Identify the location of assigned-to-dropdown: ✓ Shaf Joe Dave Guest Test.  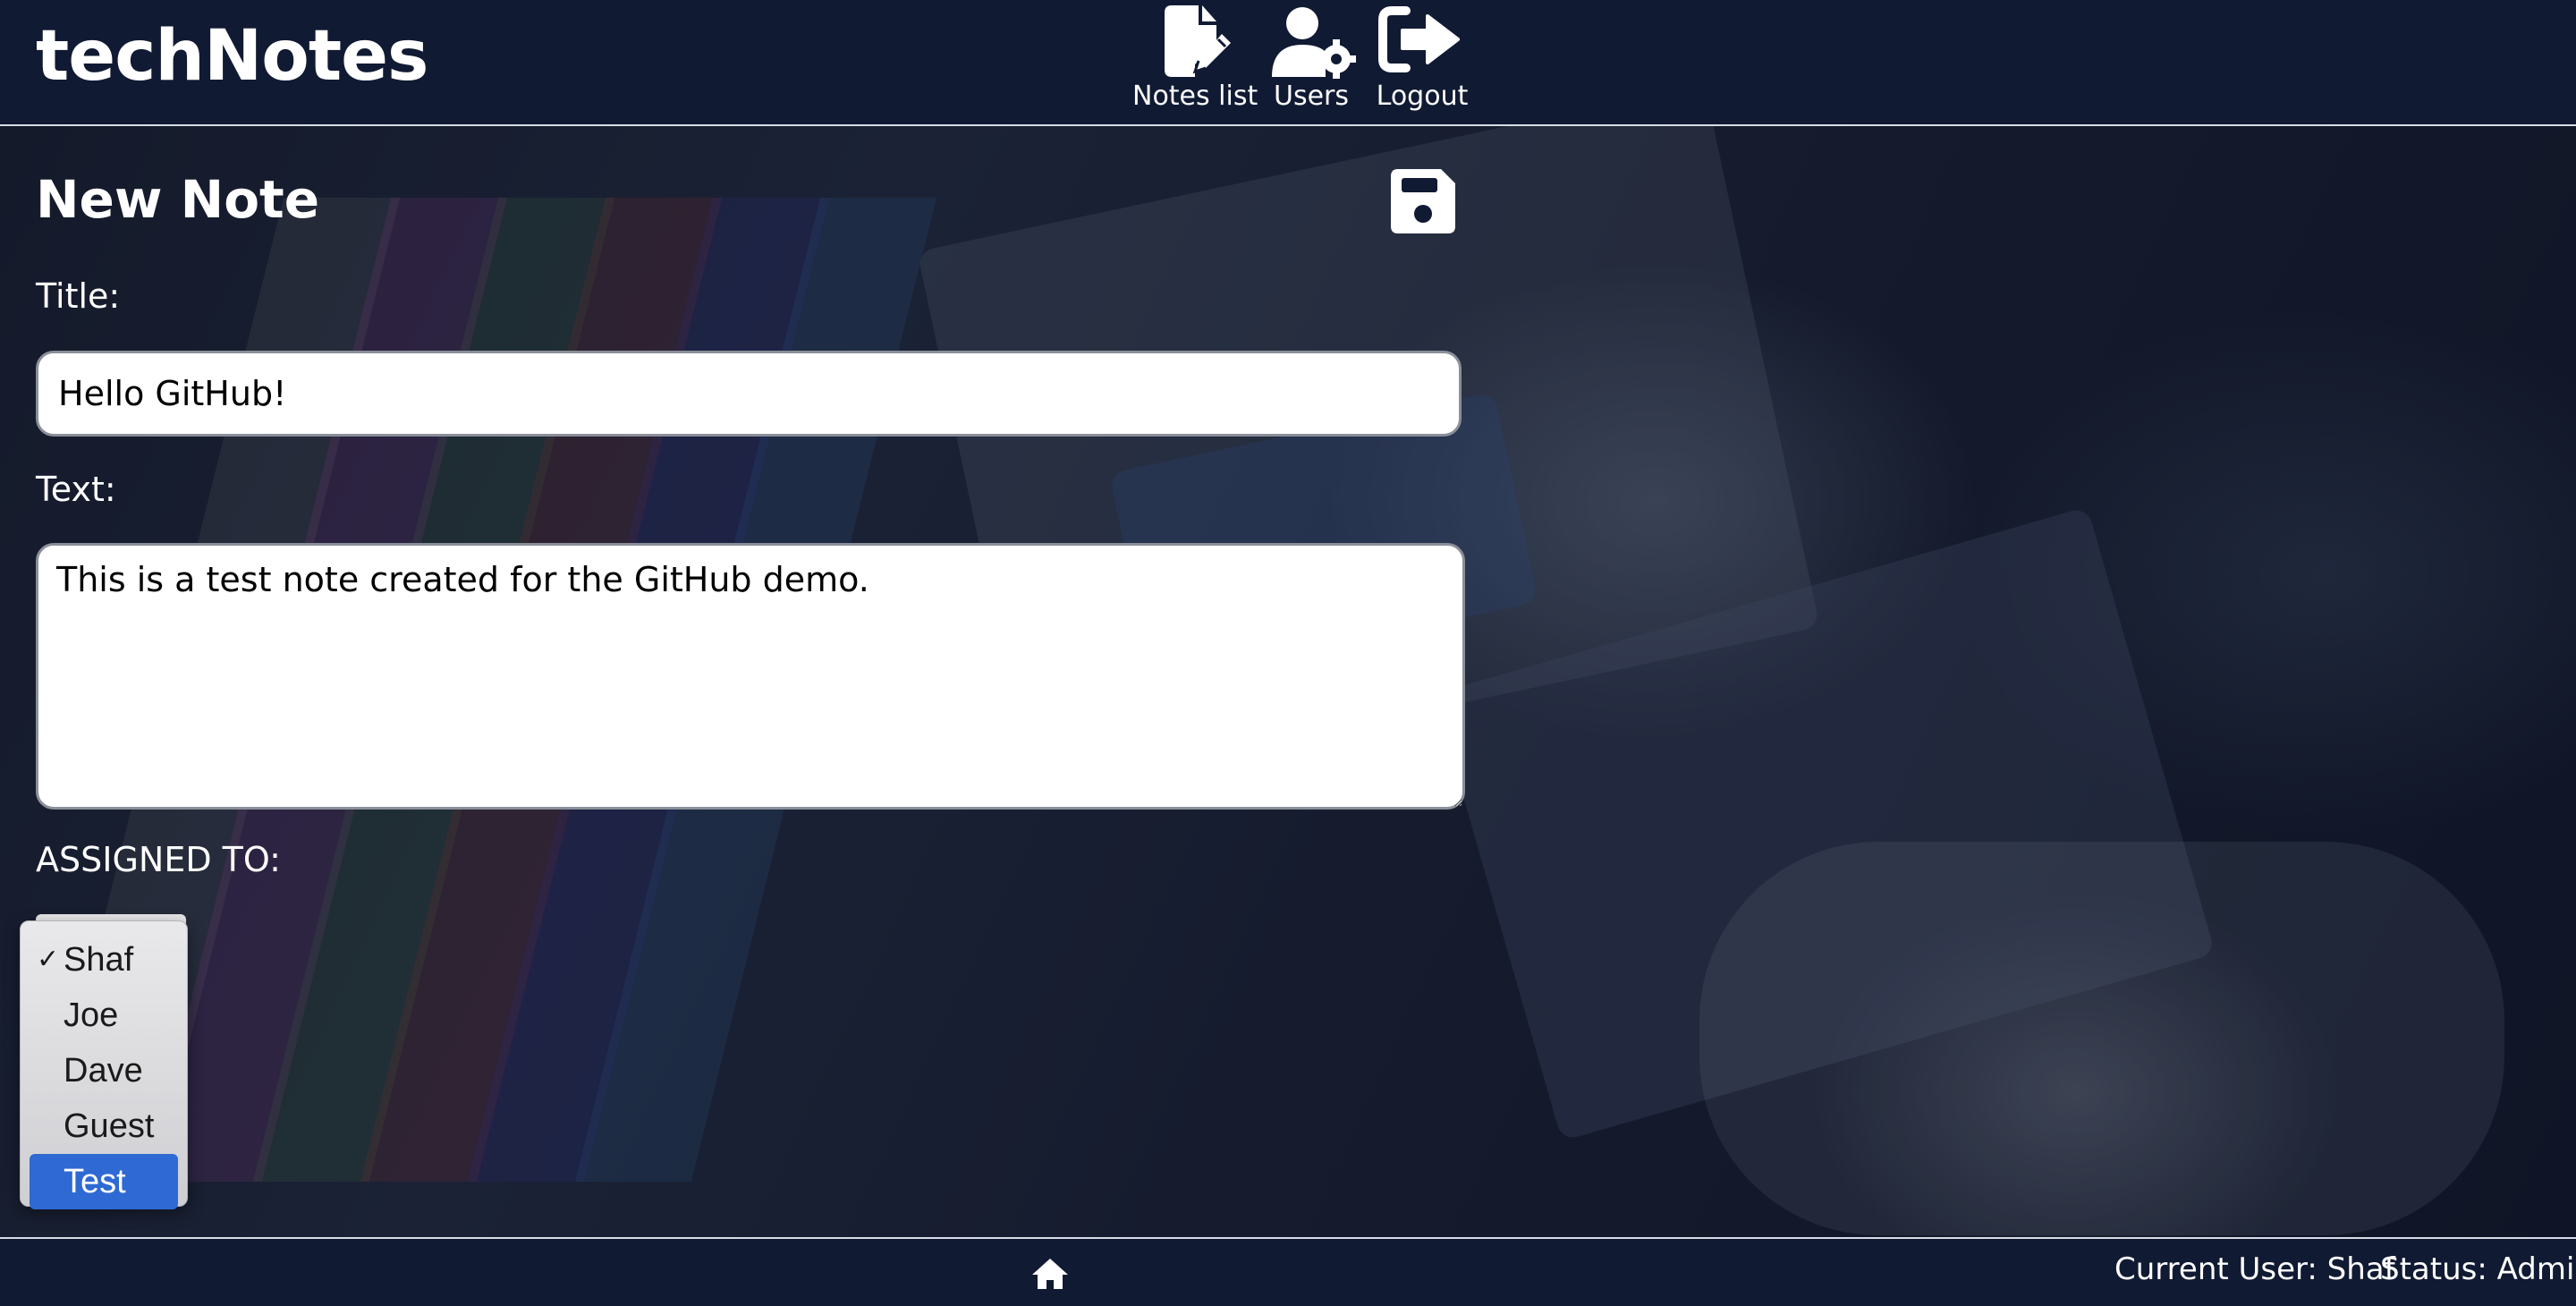
(104, 1064).